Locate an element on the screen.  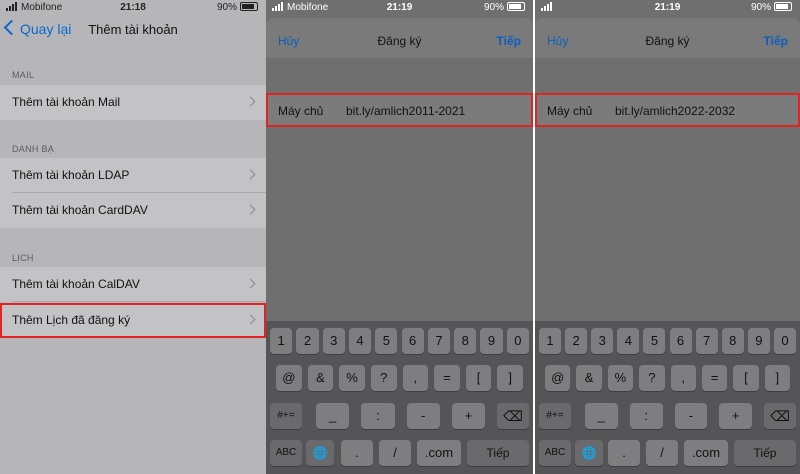
row-add-carddav: Thêm tài khoản CardDAV is located at coordinates (133, 210).